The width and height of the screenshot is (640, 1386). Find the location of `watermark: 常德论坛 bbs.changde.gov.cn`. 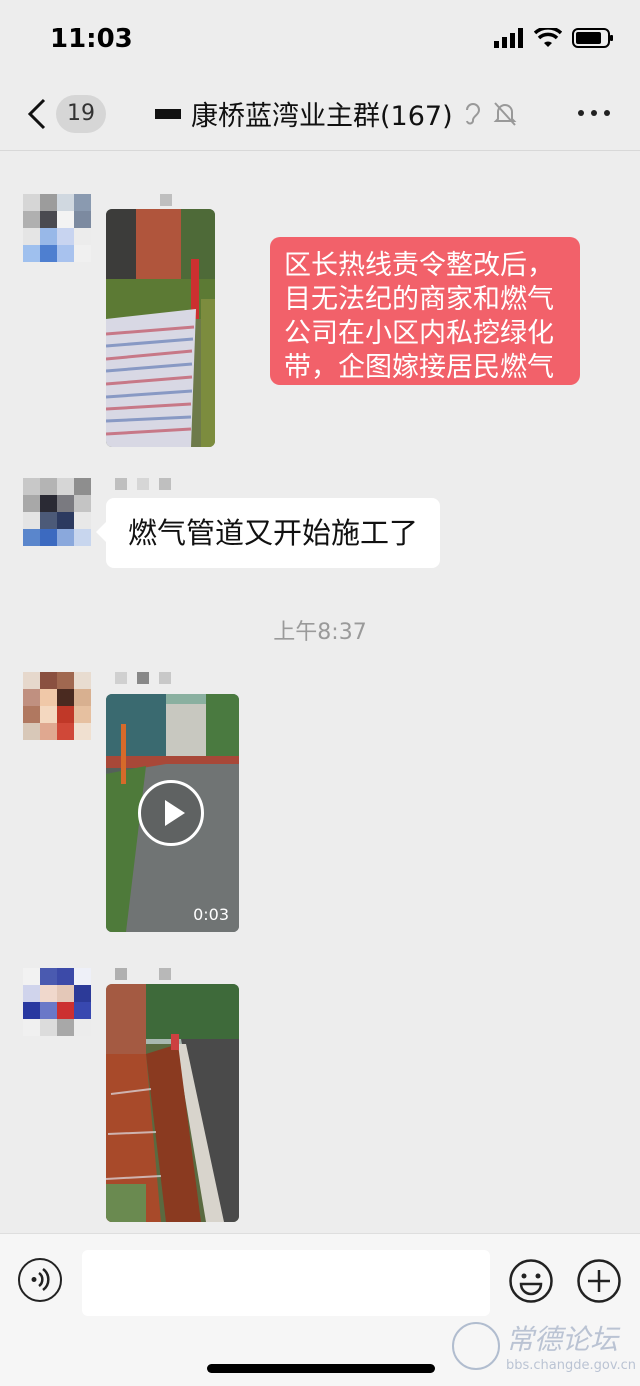

watermark: 常德论坛 bbs.changde.gov.cn is located at coordinates (544, 1345).